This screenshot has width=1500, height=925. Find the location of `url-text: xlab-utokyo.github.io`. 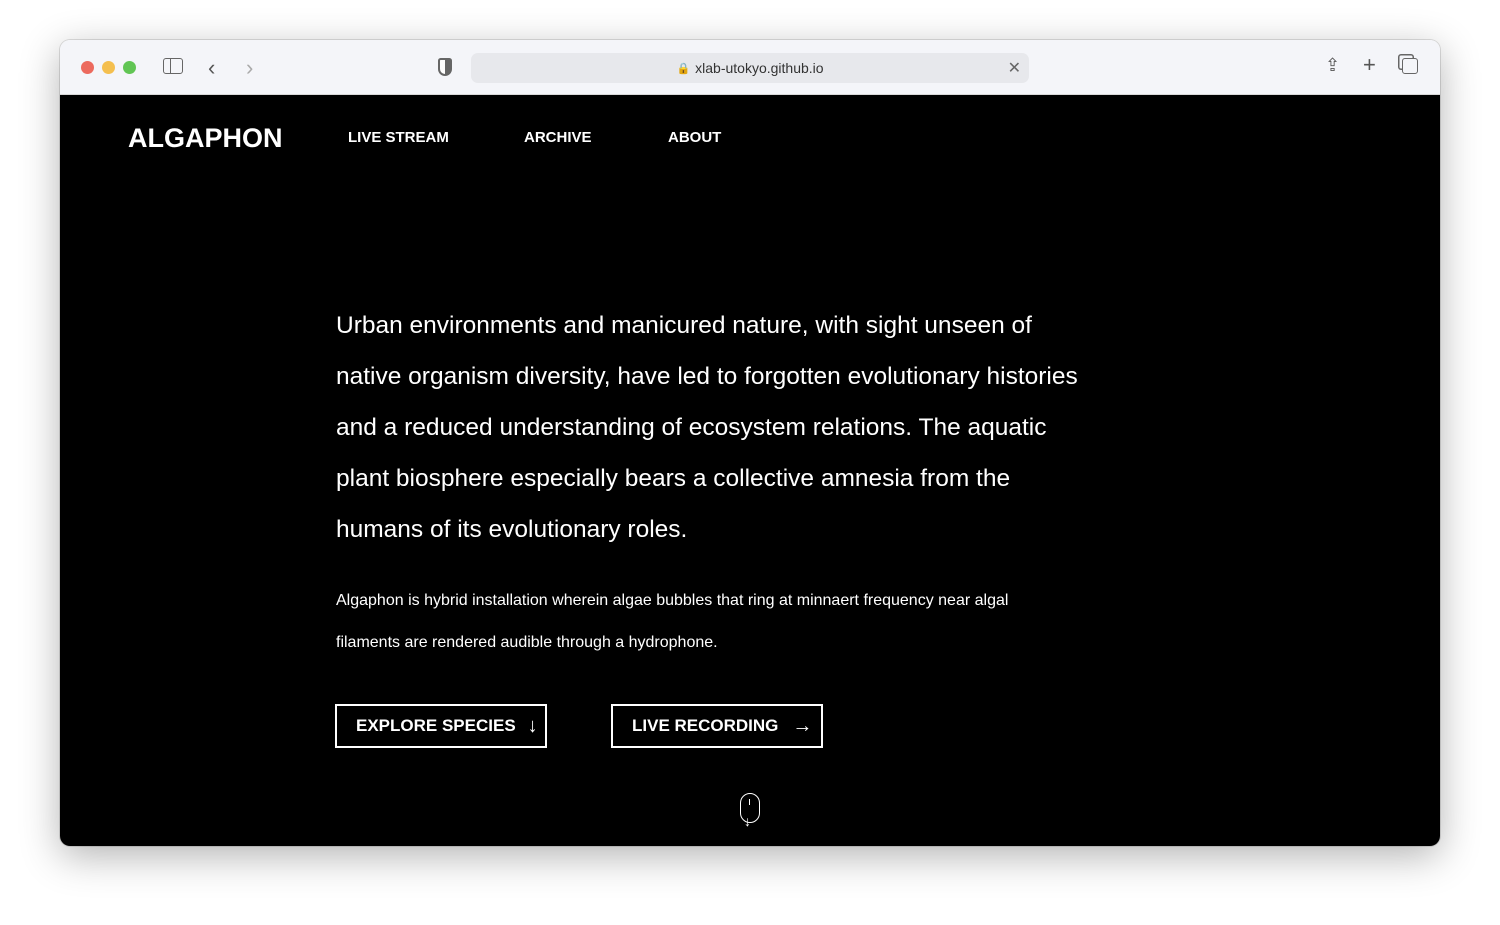

url-text: xlab-utokyo.github.io is located at coordinates (759, 68).